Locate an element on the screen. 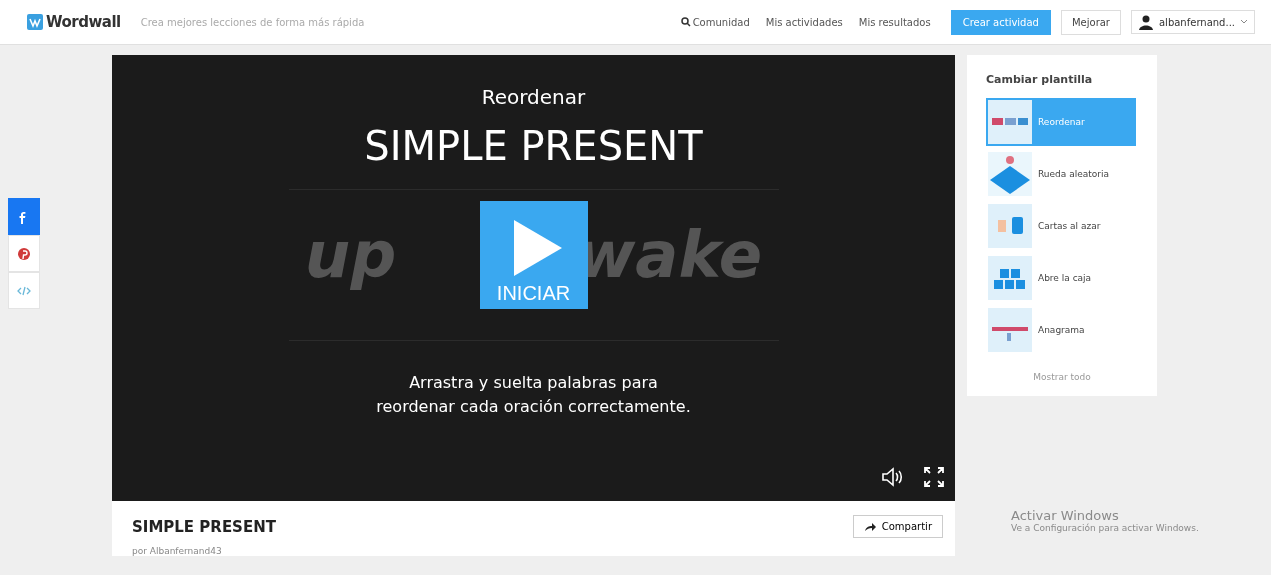 The height and width of the screenshot is (575, 1271). author-text: por Albanfernand43 is located at coordinates (177, 551).